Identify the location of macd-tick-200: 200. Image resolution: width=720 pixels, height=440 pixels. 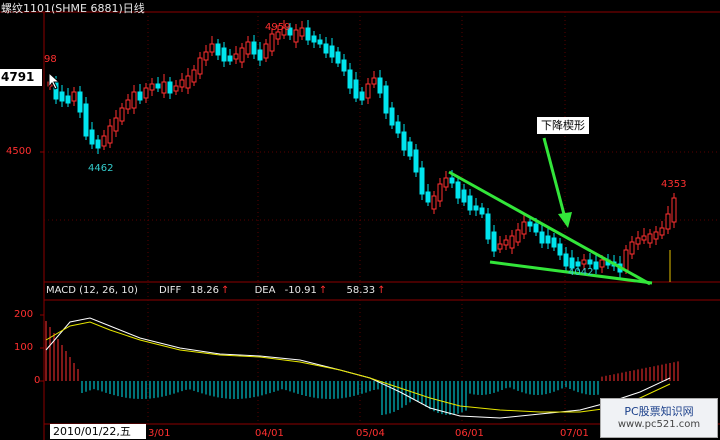
(24, 314).